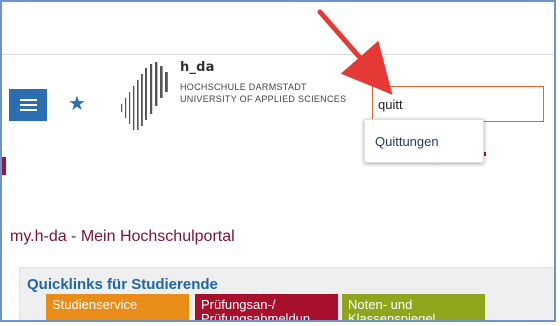 The height and width of the screenshot is (326, 560). I want to click on tile-pruefungsanmeldung: Prüfungsan-/ Prüfungsabmeldun, so click(266, 307).